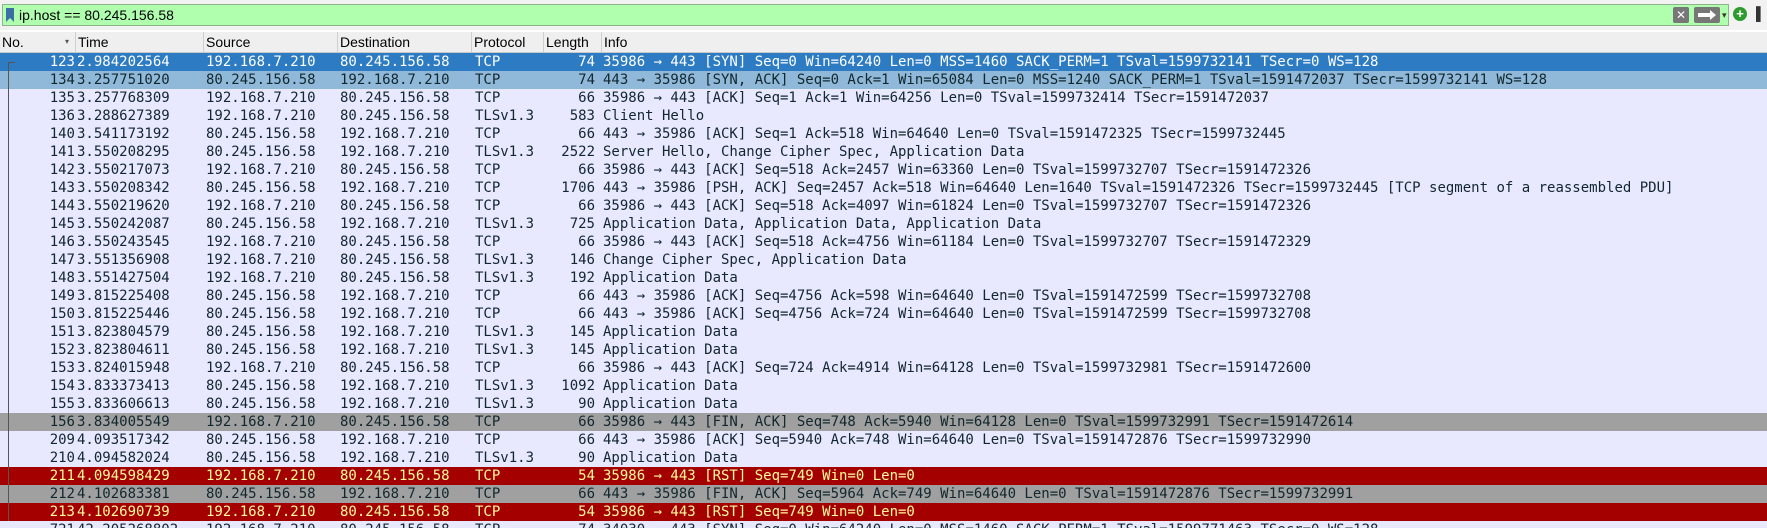 This screenshot has width=1767, height=528. Describe the element at coordinates (582, 224) in the screenshot. I see `packet-length: 725` at that location.